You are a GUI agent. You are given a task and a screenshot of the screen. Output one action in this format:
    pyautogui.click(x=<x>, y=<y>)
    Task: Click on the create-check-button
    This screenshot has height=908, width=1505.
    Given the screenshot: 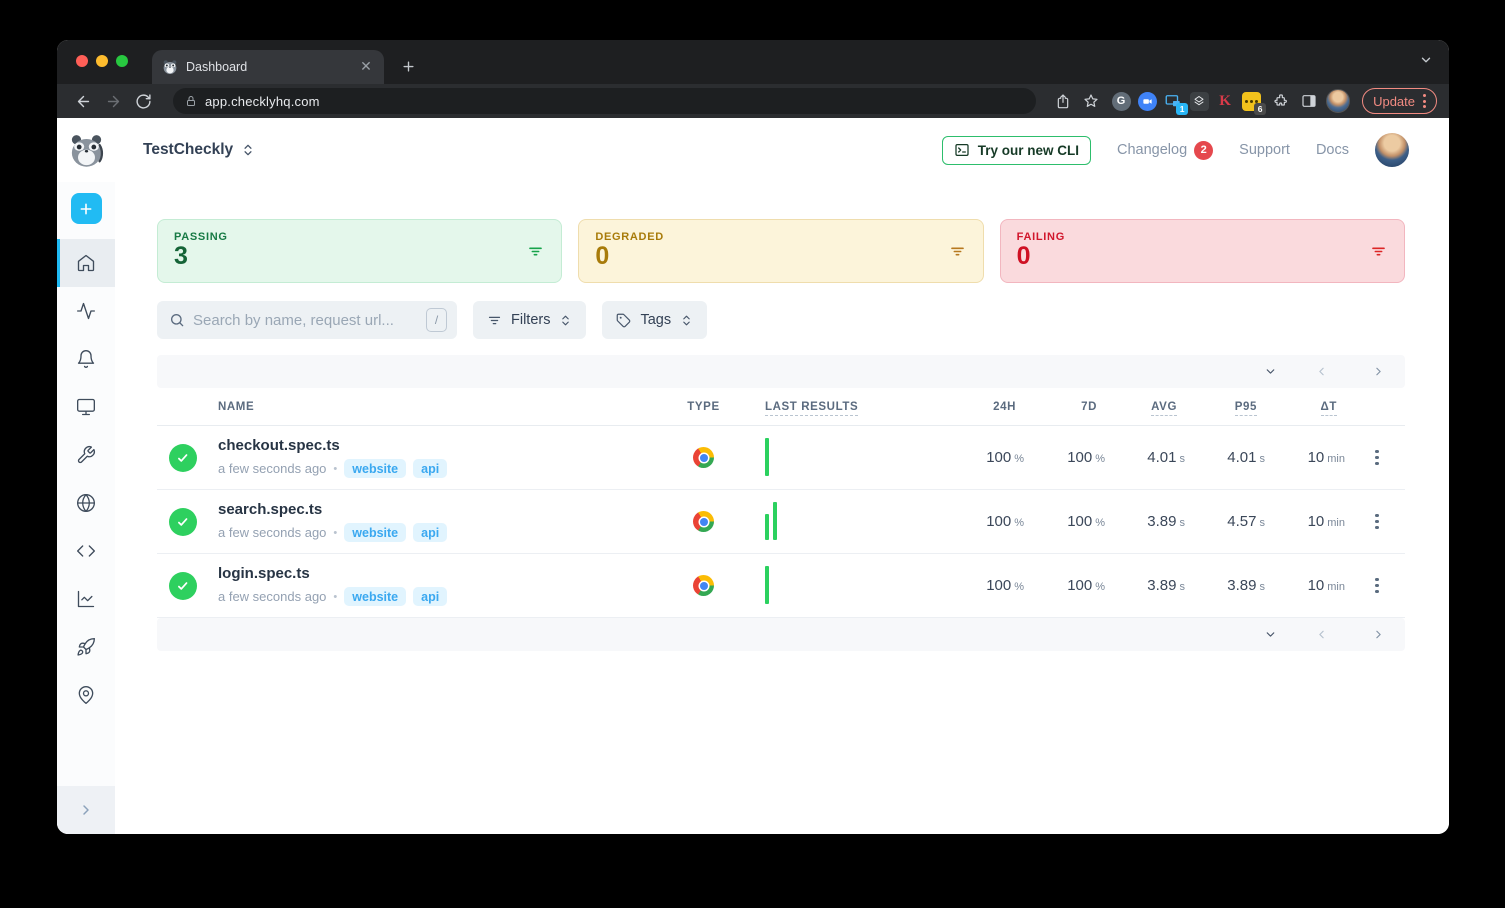 What is the action you would take?
    pyautogui.click(x=86, y=208)
    